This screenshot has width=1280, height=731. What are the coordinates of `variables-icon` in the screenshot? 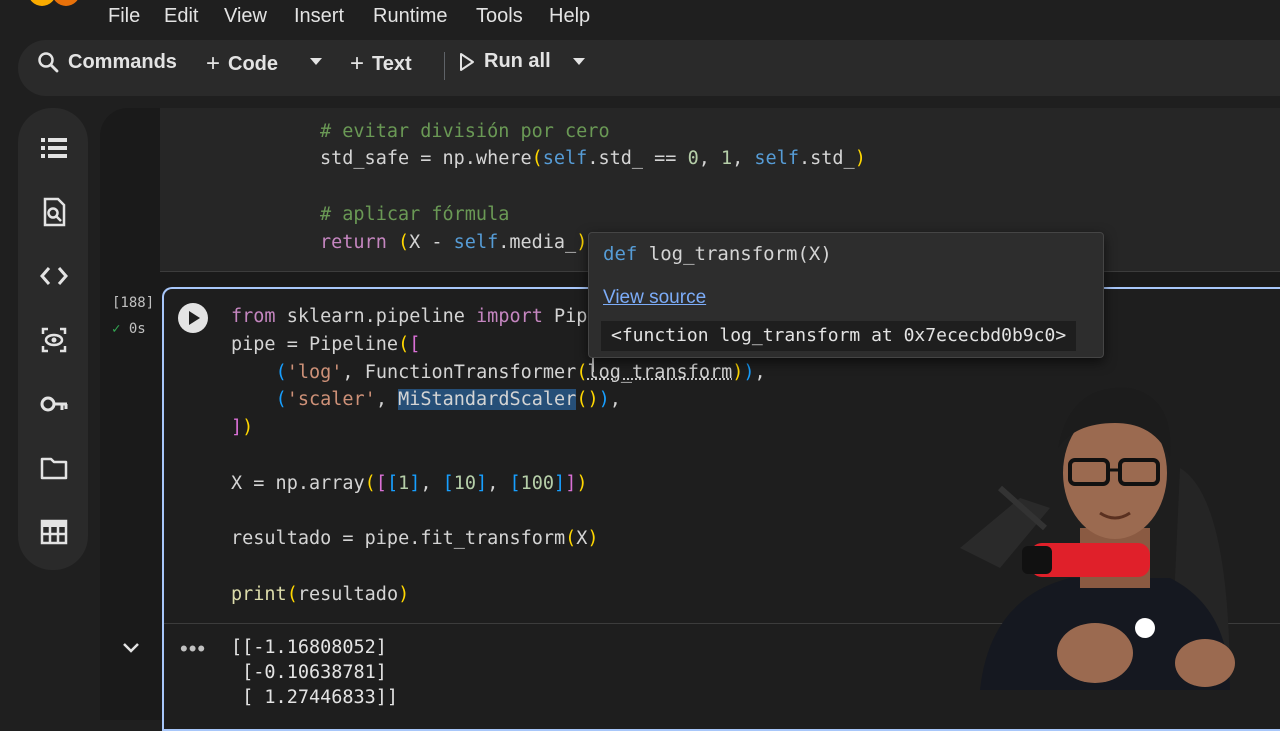 It's located at (54, 340).